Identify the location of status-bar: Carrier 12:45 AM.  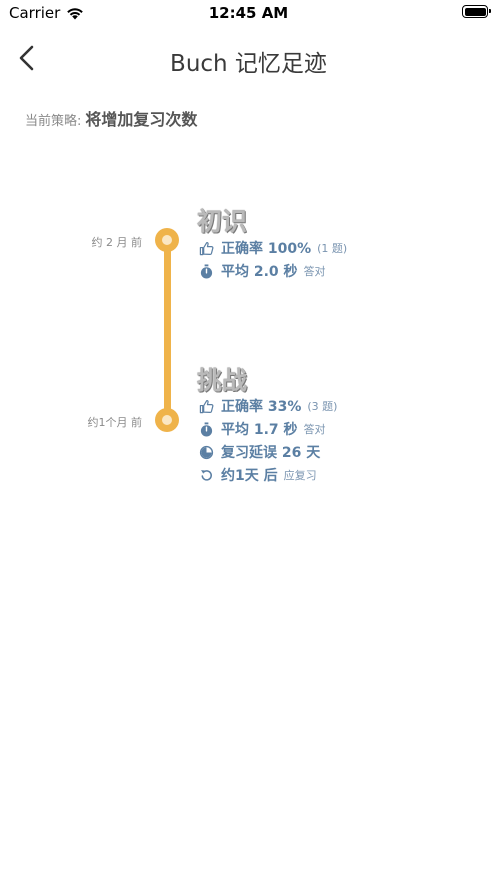
(248, 13).